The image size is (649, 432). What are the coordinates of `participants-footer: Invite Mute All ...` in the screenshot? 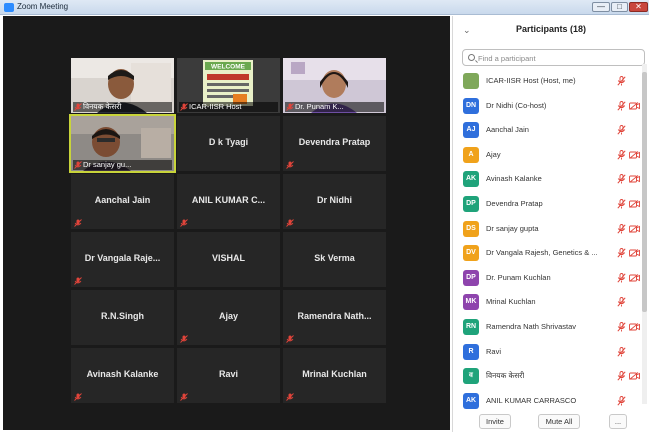 It's located at (550, 421).